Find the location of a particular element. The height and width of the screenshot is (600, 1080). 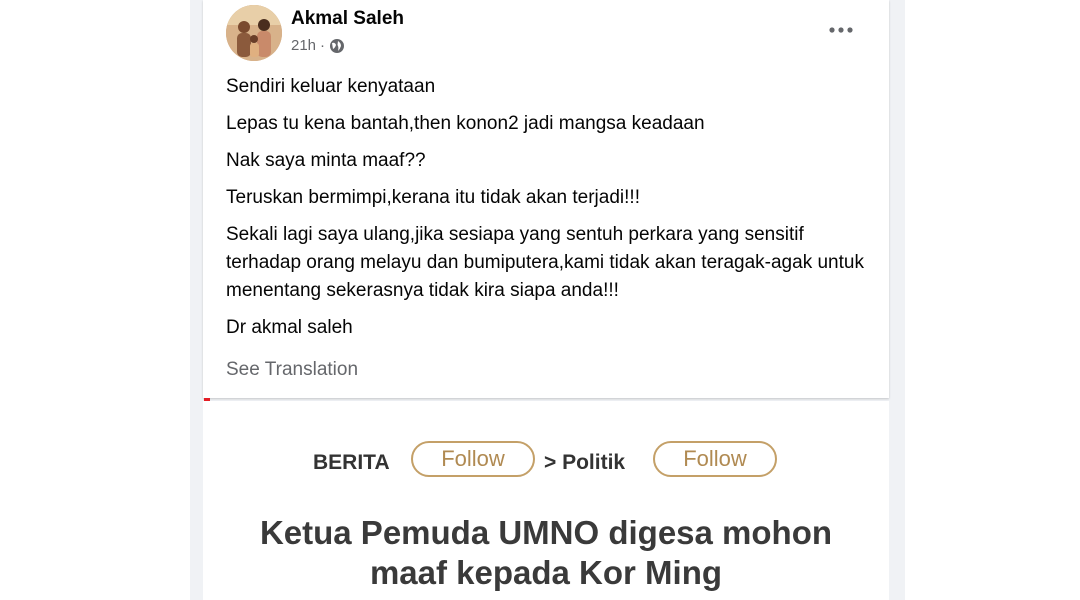

breadcrumb-politik: > Politik is located at coordinates (584, 463).